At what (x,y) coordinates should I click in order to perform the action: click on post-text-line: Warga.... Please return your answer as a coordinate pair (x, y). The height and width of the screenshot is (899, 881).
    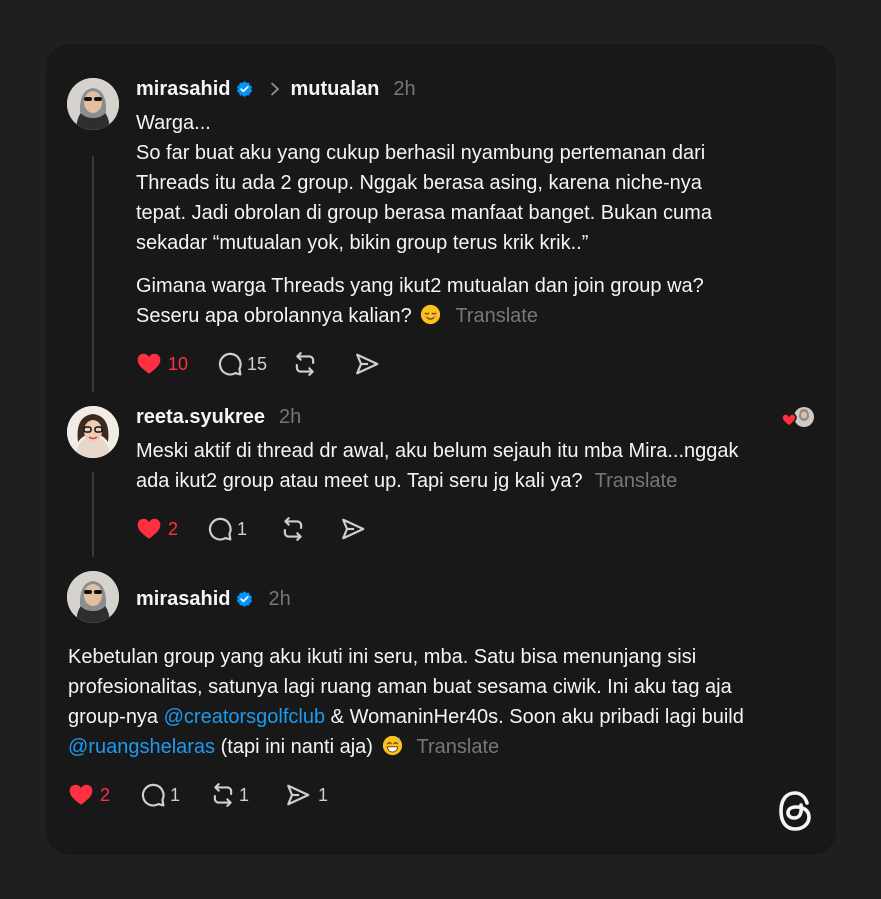
    Looking at the image, I should click on (173, 123).